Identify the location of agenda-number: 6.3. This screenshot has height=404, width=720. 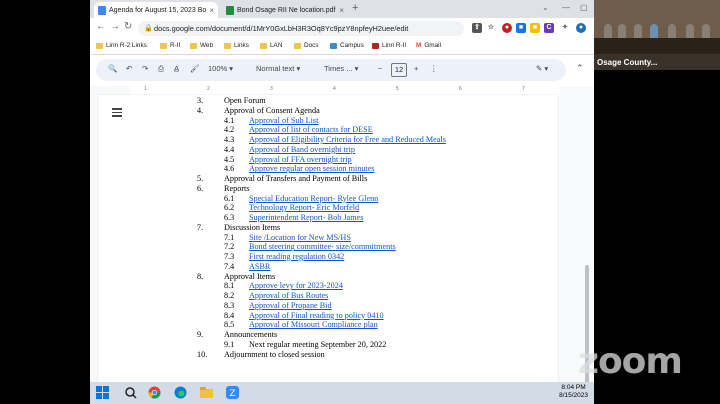
(229, 217).